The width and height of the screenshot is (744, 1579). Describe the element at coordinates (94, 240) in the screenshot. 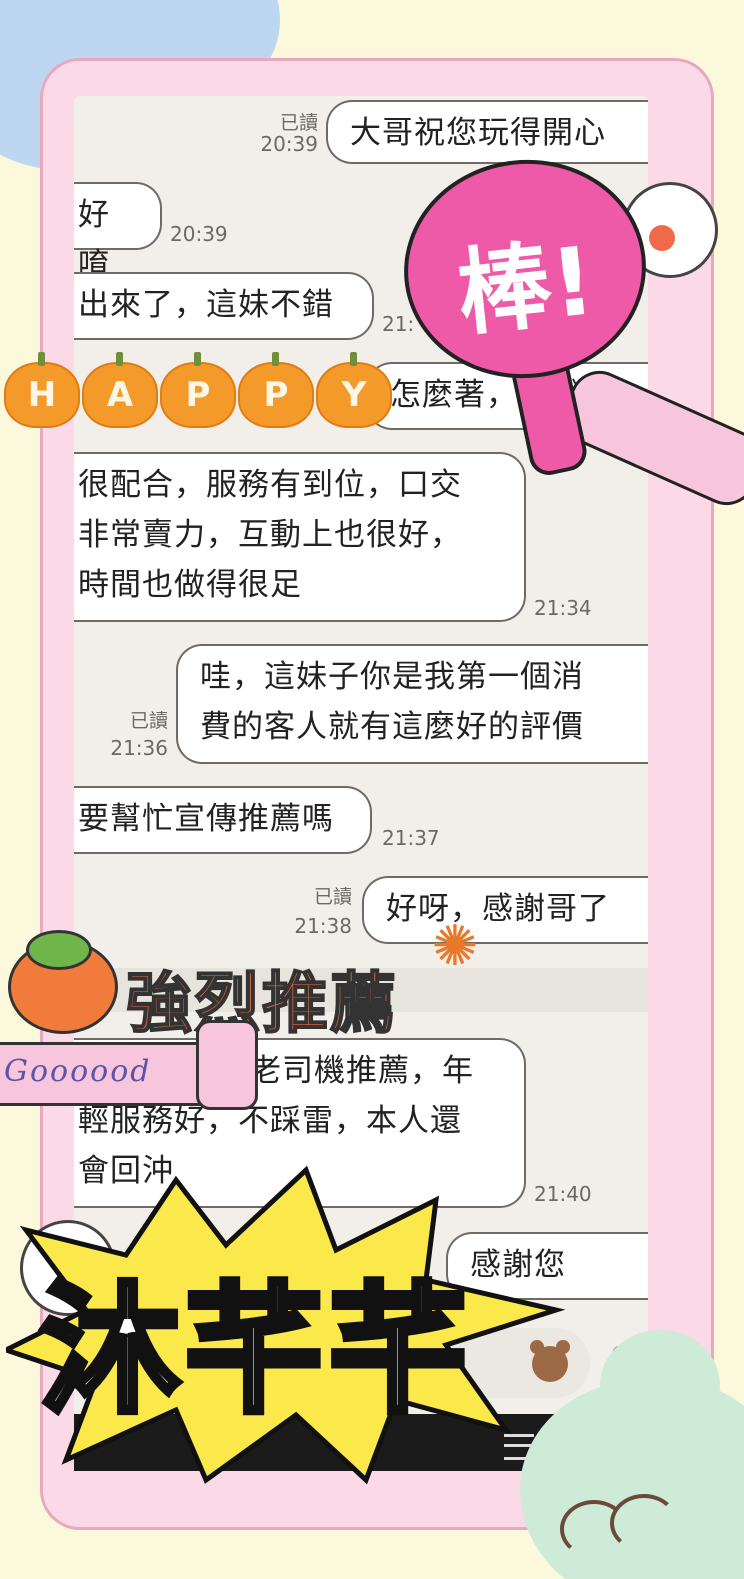

I see `message-text: 好唷` at that location.